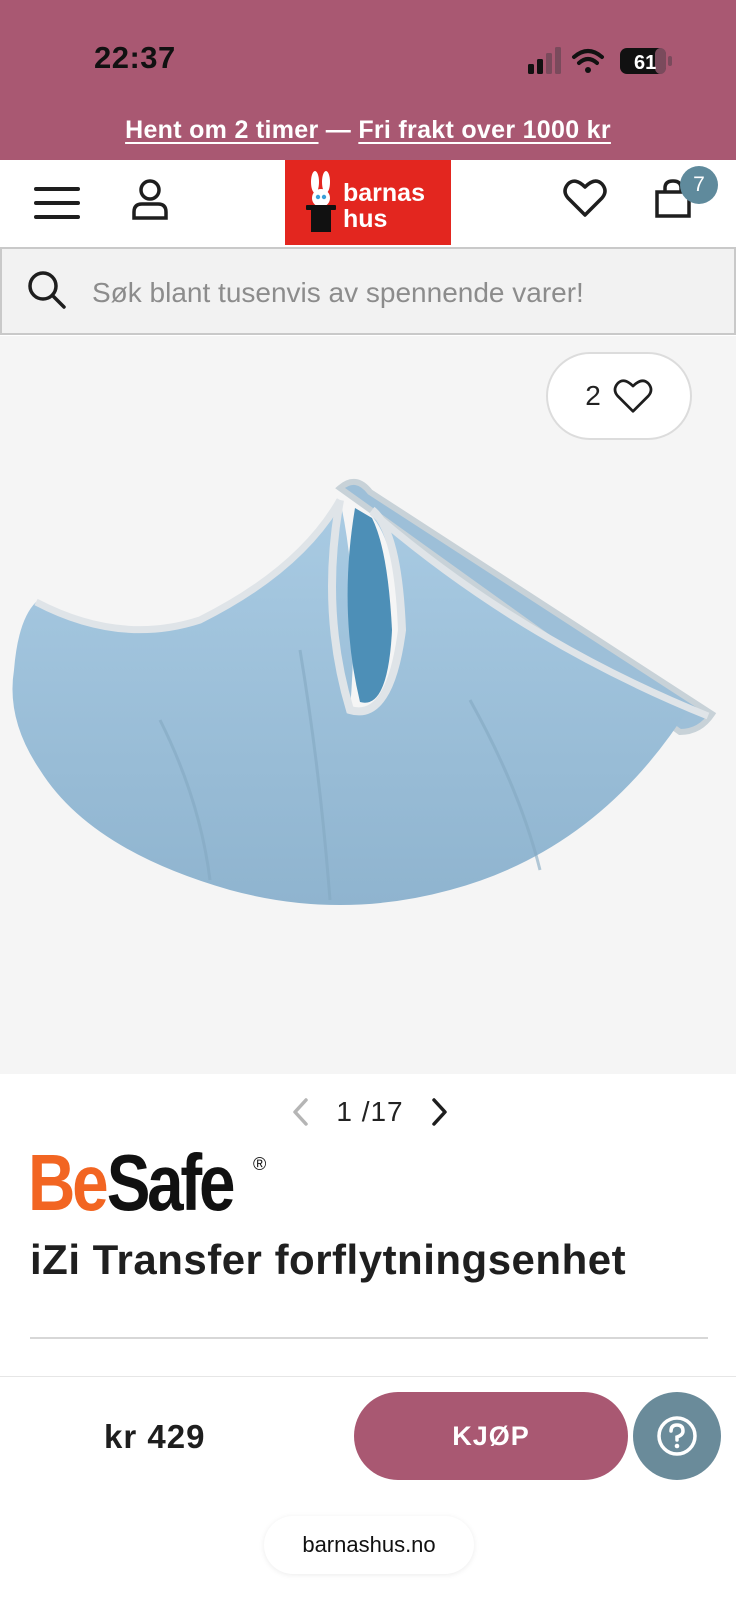  I want to click on product-price: kr 429, so click(155, 1436).